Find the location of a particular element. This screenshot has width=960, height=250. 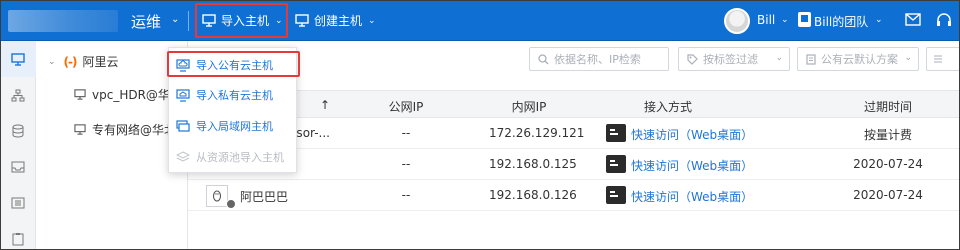

resource-tree: ⌄ (-) 阿里云 vpc_HDR@华南 专有网络@华北 is located at coordinates (112, 145).